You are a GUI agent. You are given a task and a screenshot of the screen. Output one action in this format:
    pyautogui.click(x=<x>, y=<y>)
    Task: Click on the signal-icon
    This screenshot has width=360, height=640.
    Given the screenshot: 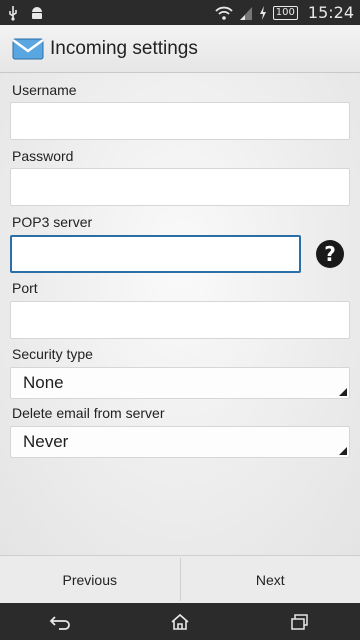 What is the action you would take?
    pyautogui.click(x=245, y=13)
    